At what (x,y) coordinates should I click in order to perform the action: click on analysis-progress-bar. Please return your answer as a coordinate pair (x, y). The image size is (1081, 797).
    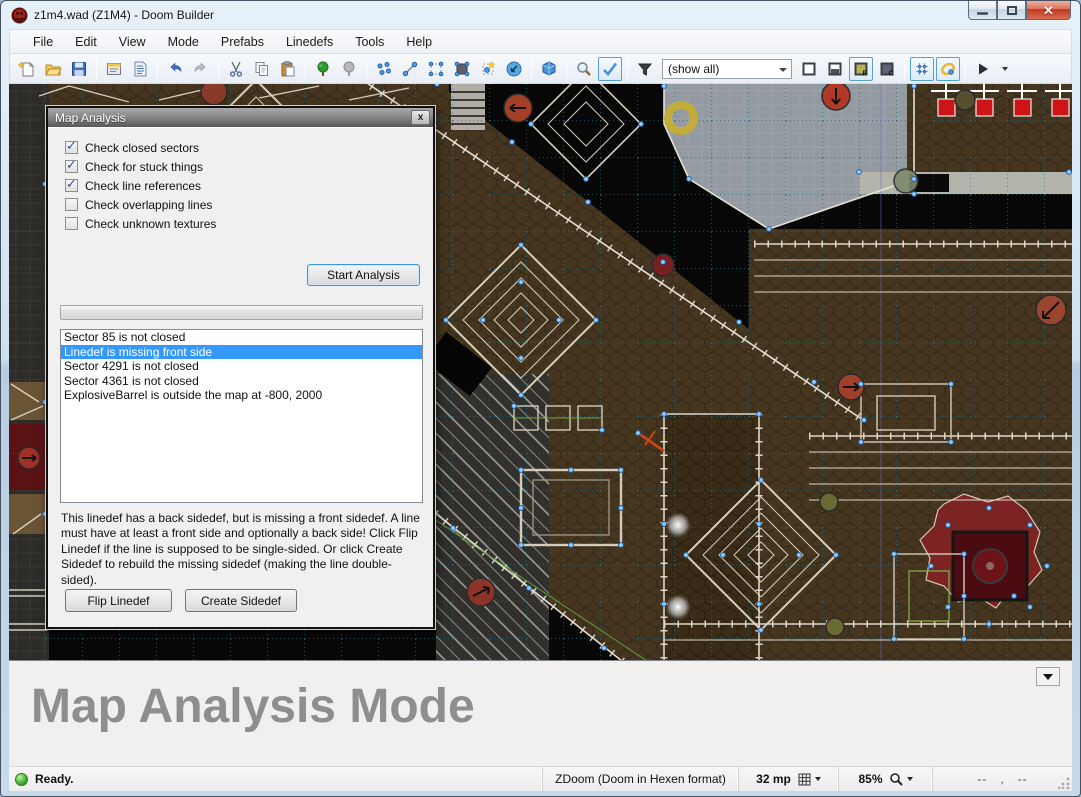
    Looking at the image, I should click on (241, 312).